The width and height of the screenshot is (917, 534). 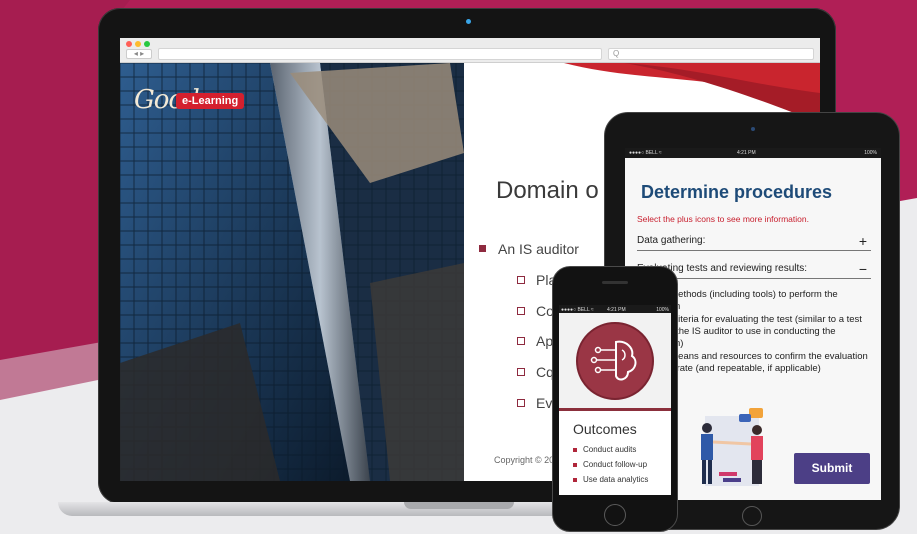 What do you see at coordinates (711, 54) in the screenshot?
I see `browser-search-field: Q` at bounding box center [711, 54].